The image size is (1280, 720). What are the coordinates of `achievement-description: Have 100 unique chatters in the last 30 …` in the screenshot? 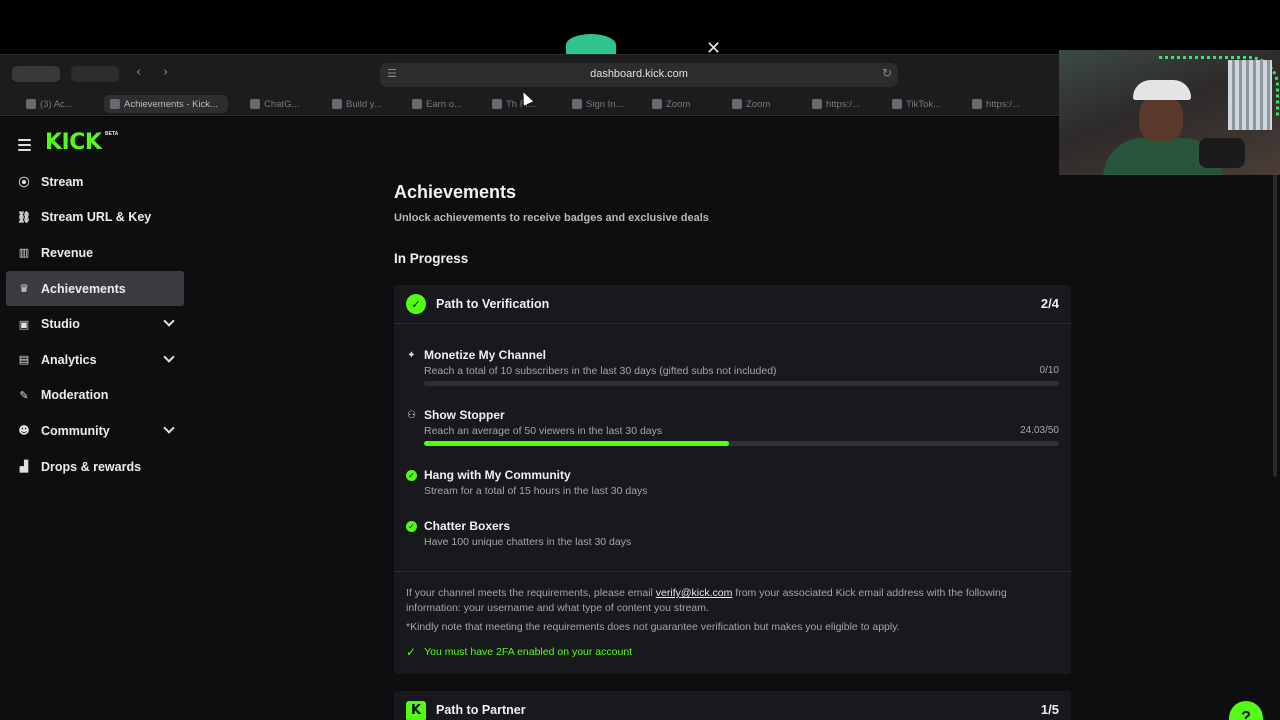 It's located at (528, 542).